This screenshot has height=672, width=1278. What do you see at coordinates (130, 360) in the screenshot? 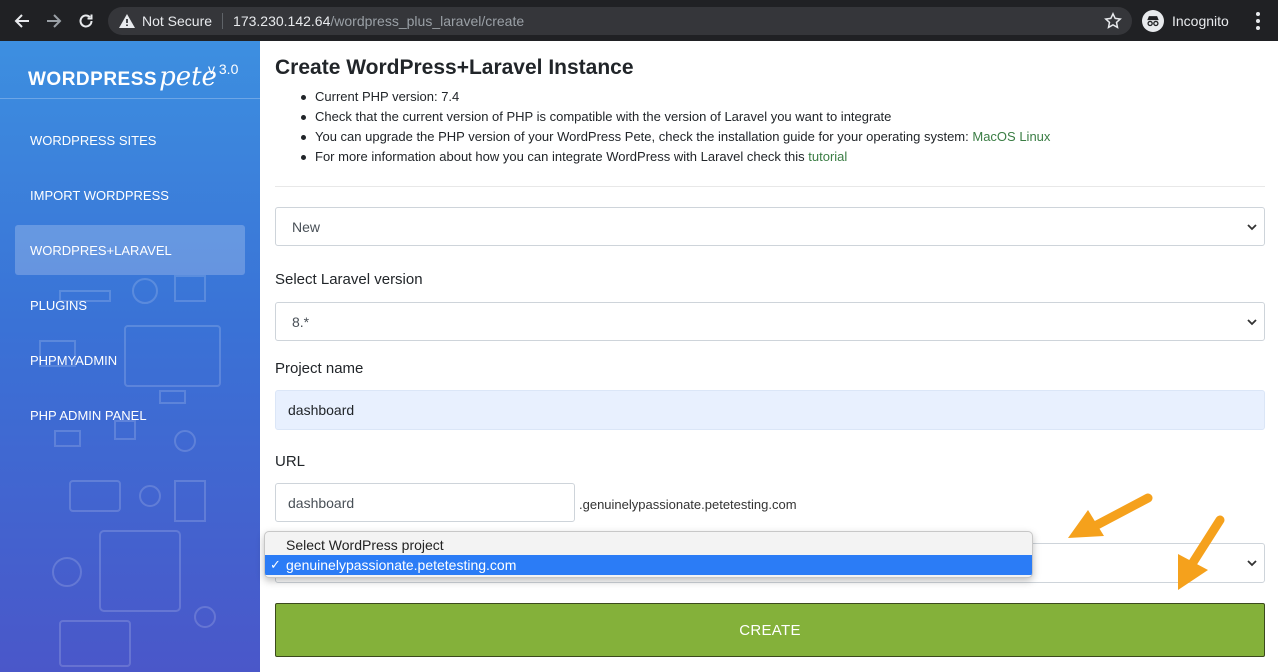
I see `sidebar-item-phpmyadmin: PHPMYADMIN` at bounding box center [130, 360].